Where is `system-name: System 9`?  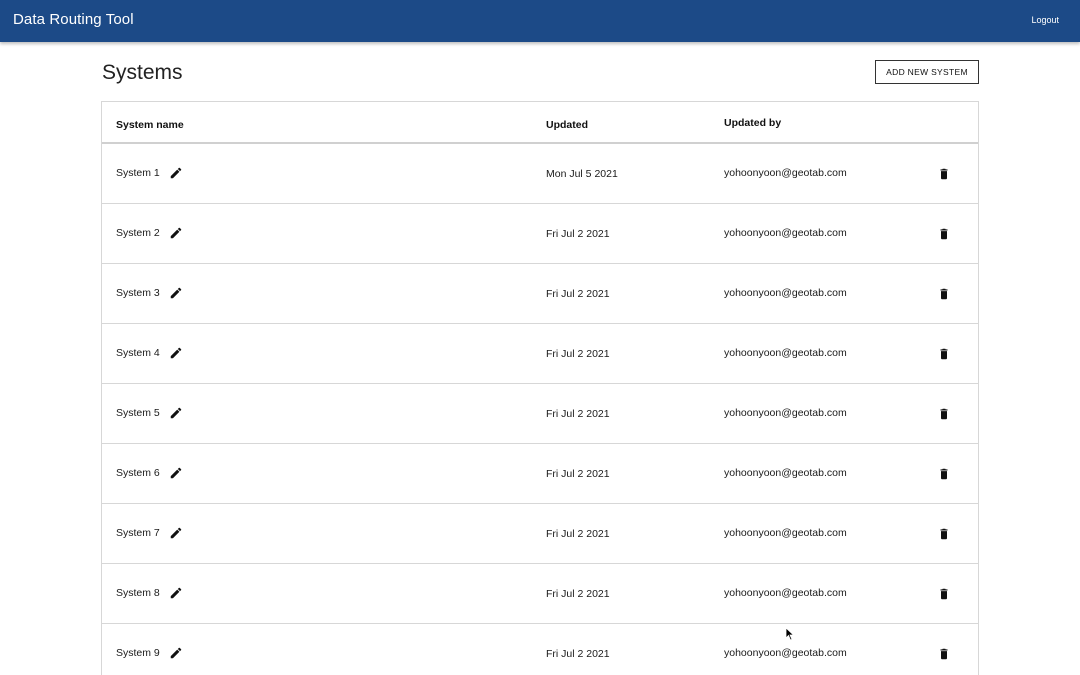 system-name: System 9 is located at coordinates (138, 653).